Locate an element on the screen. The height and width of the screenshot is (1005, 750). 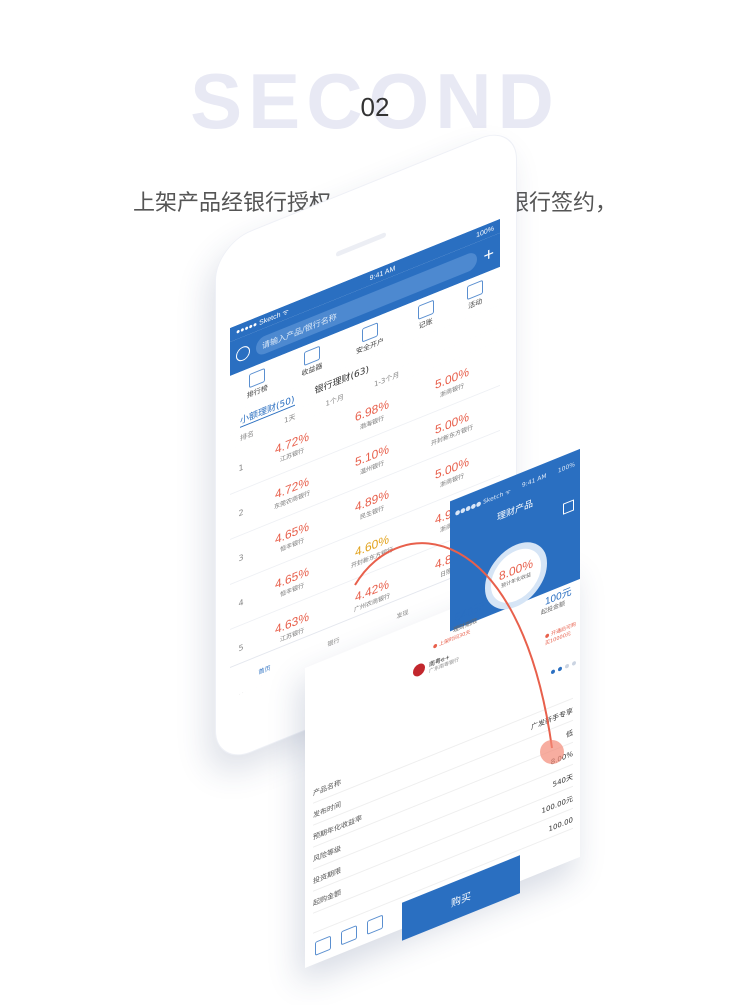
nav-item-notes: 记账 is located at coordinates (425, 315).